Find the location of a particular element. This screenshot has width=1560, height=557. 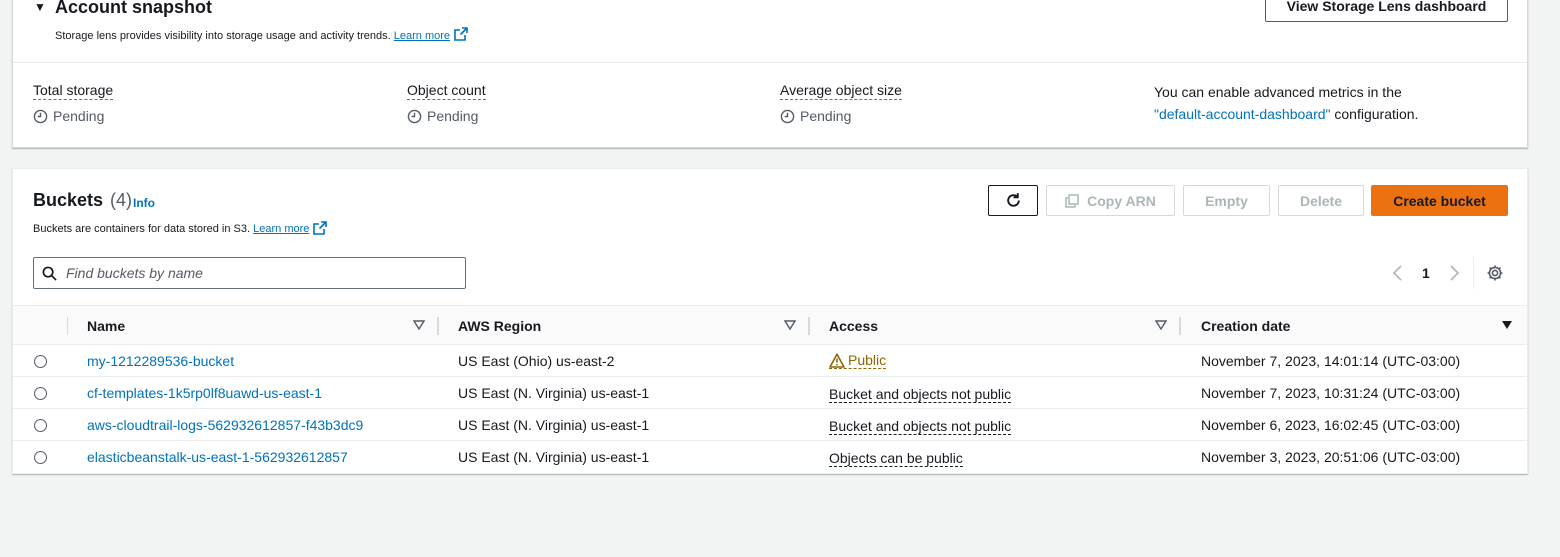

bucket-creation-date: November 6, 2023, 16:02:45 (UTC-03:00) is located at coordinates (1331, 425).